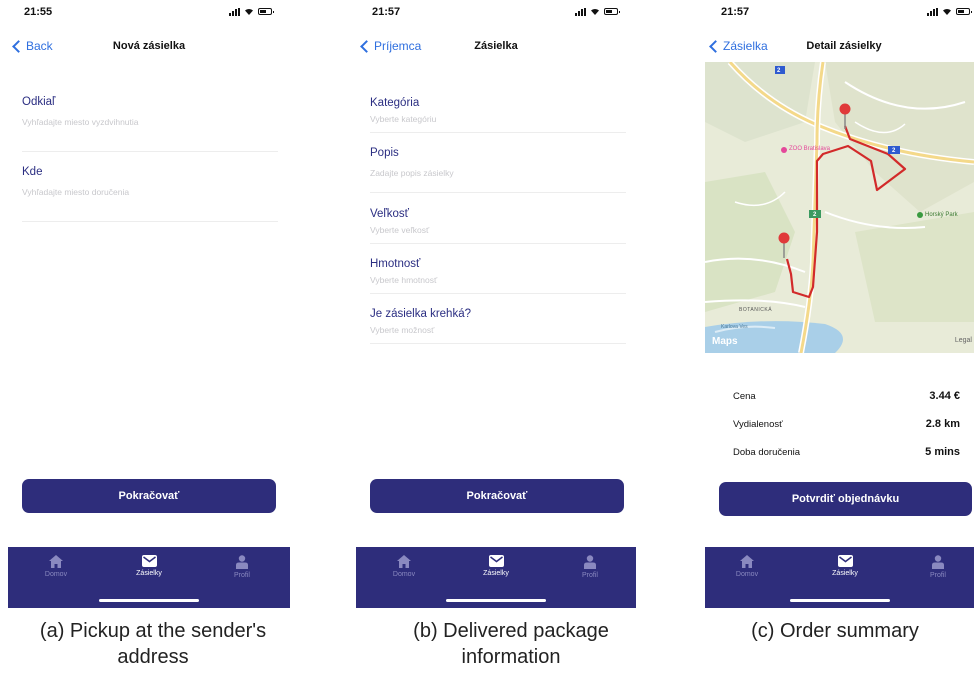 This screenshot has height=673, width=974. I want to click on maps-logo: Maps, so click(725, 341).